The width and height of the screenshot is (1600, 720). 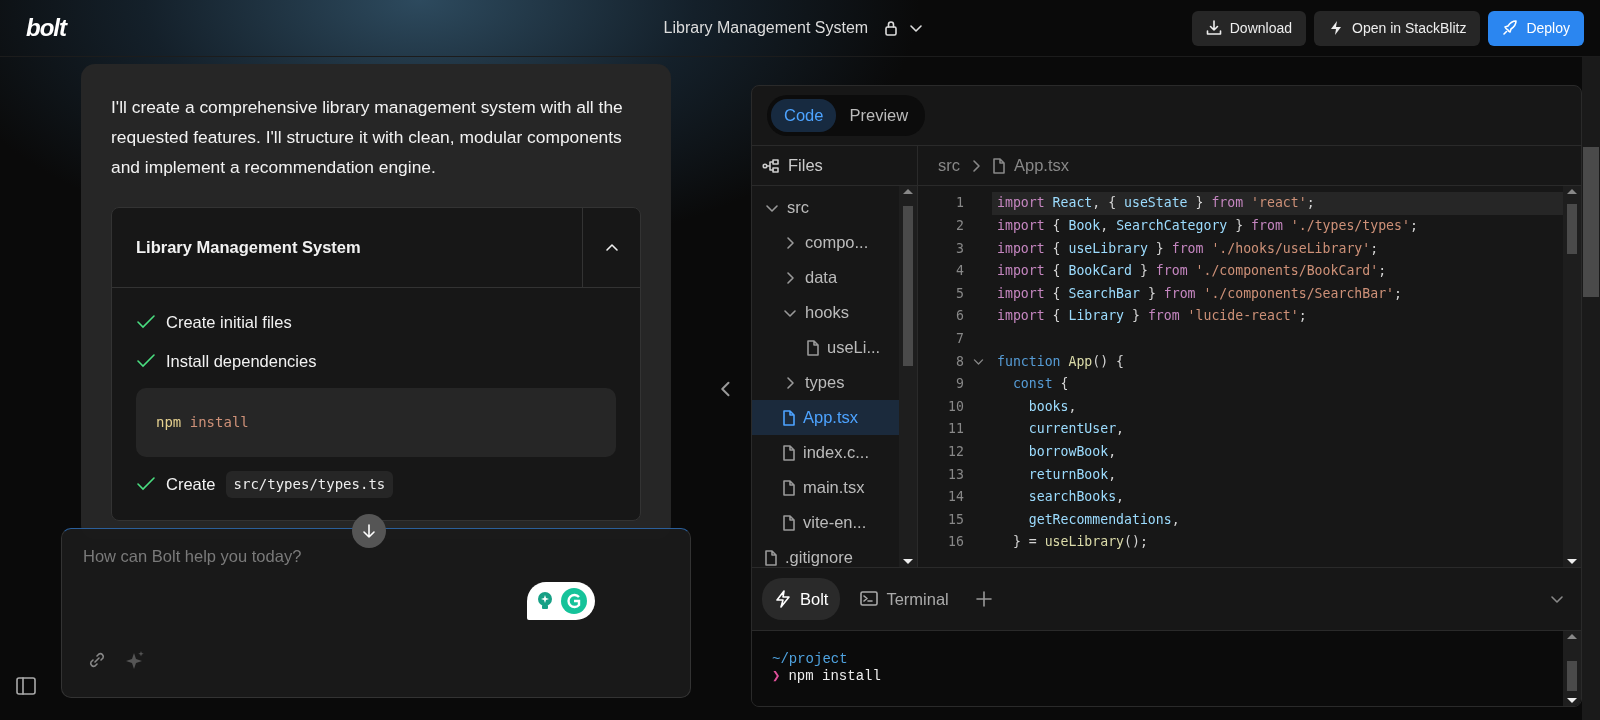 What do you see at coordinates (955, 542) in the screenshot?
I see `line-number: 16` at bounding box center [955, 542].